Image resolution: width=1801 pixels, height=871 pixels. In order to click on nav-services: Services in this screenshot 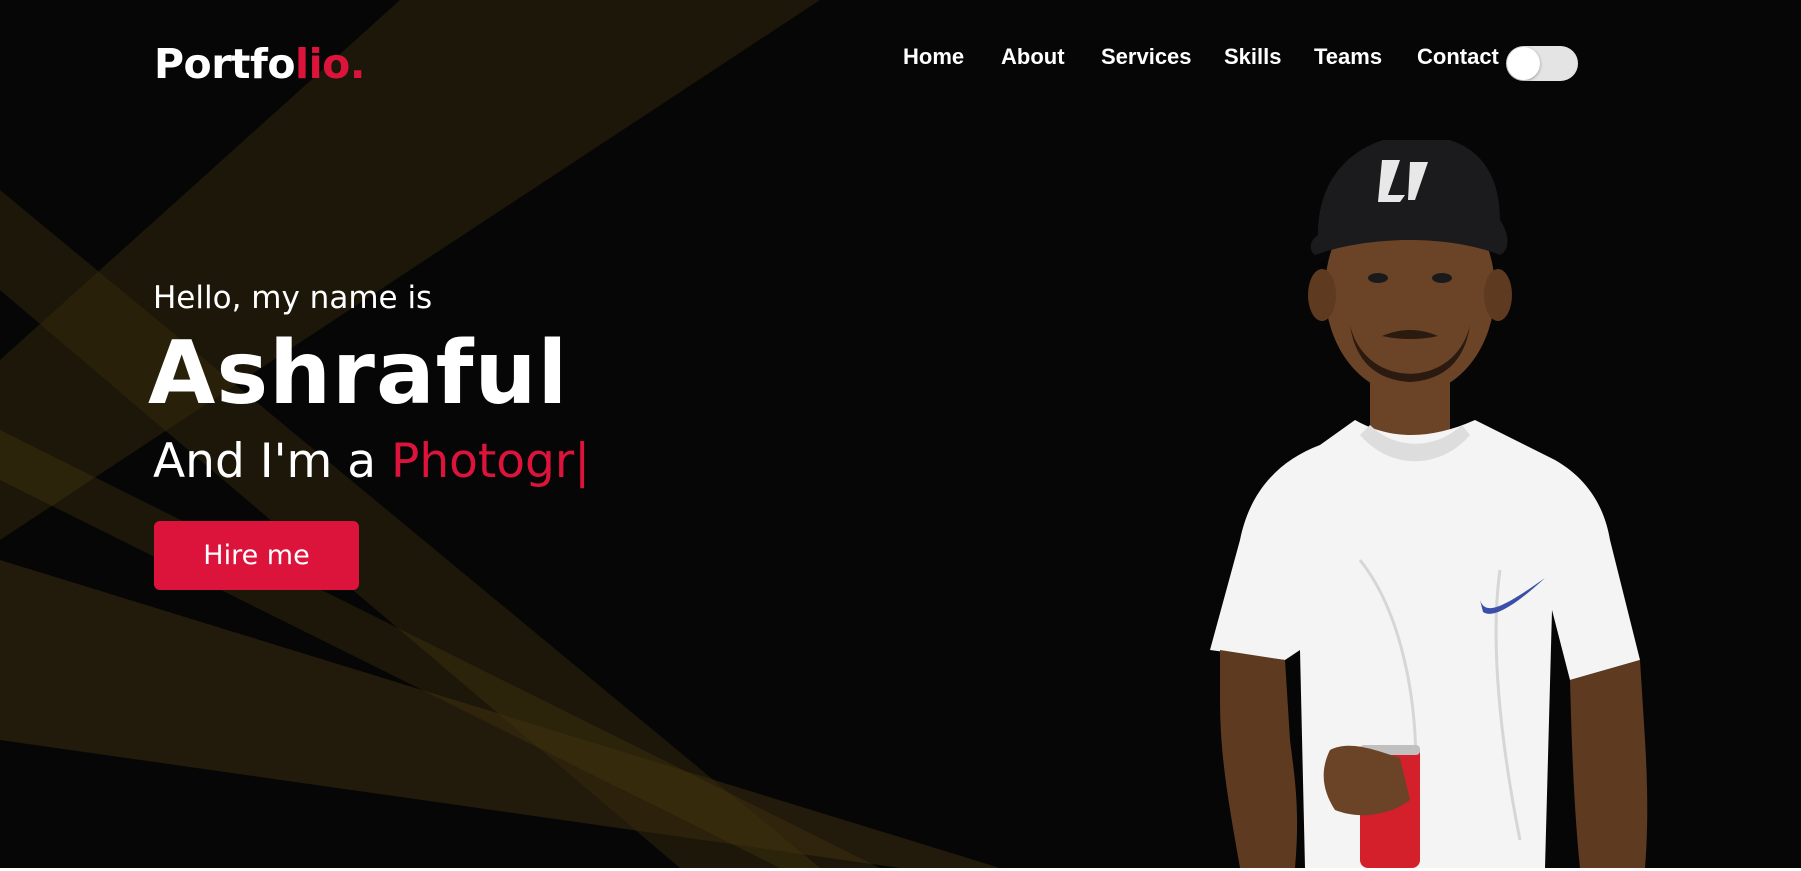, I will do `click(1146, 57)`.